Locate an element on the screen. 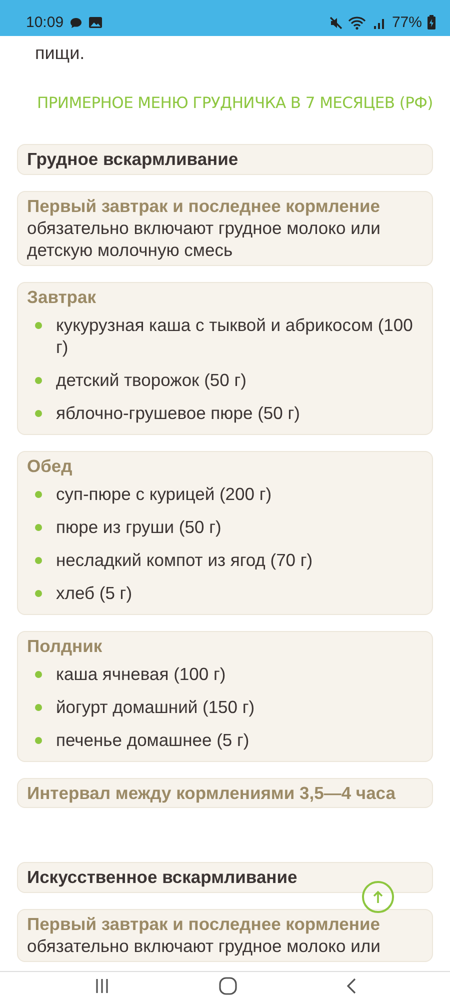  clock-time: 10:09 is located at coordinates (45, 22).